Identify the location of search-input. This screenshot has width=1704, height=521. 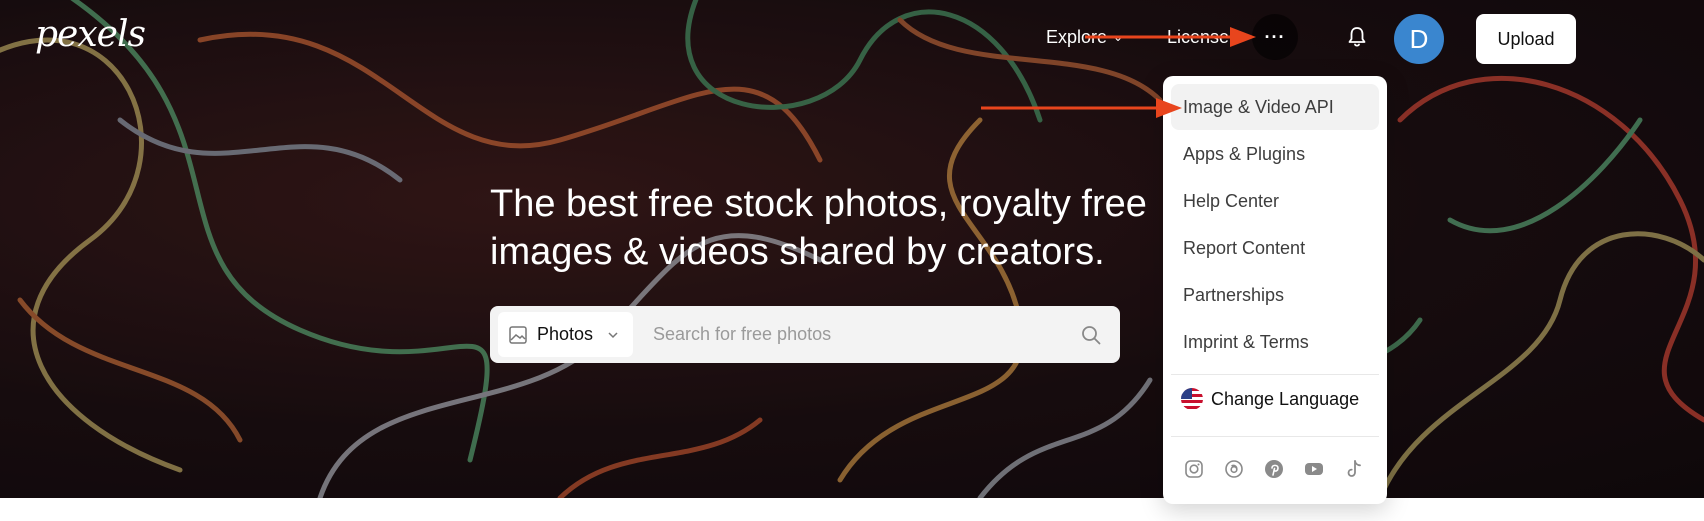
(866, 334).